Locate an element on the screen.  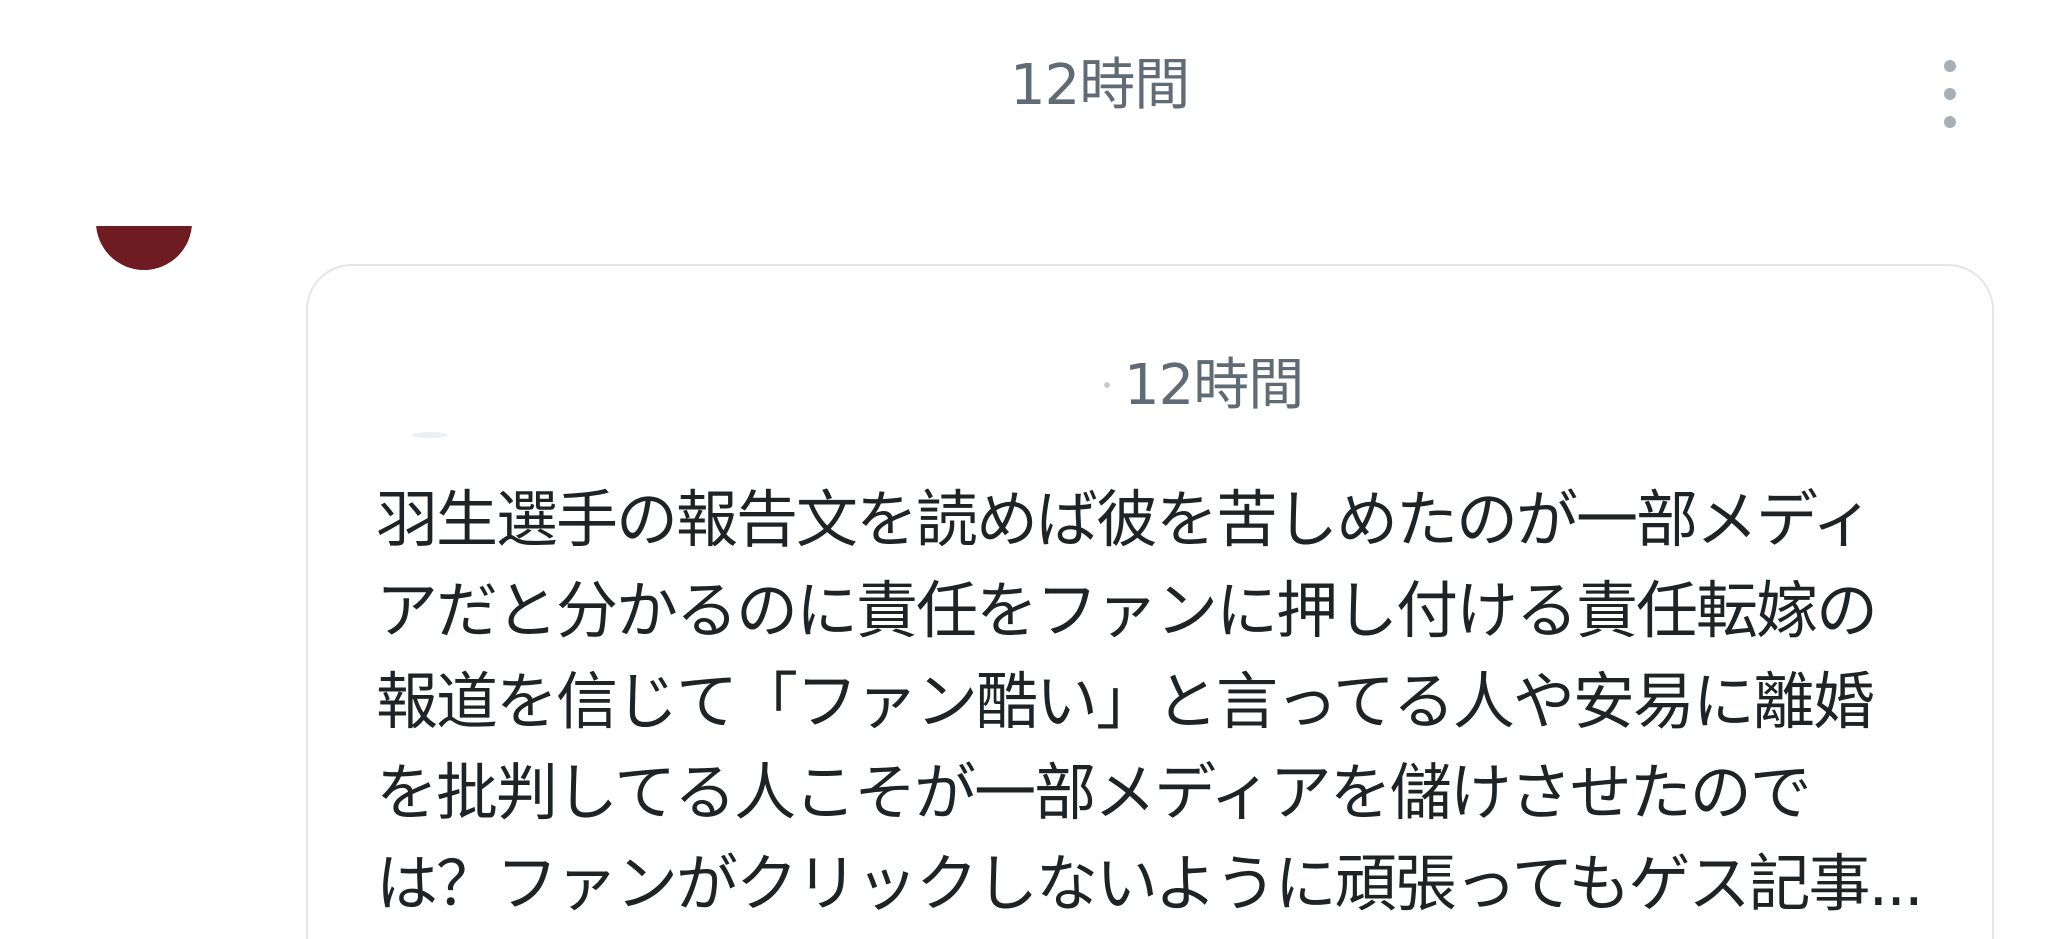
avatar is located at coordinates (144, 248).